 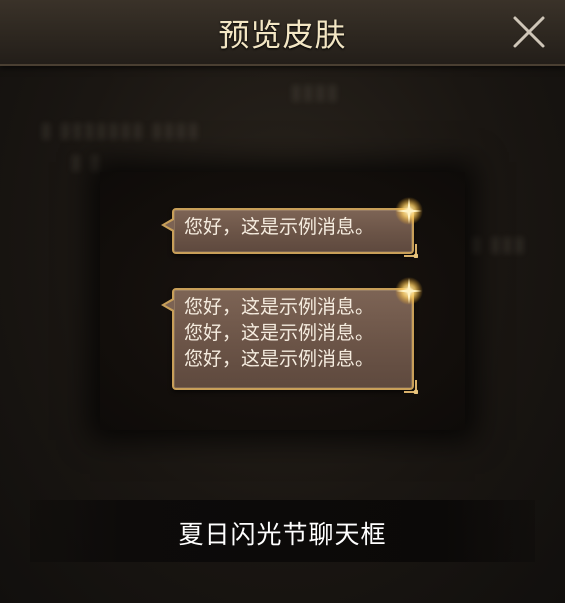 I want to click on background-ghost-text: ▮ ▮▮▮▮▮▮▮ ▮▮▮▮, so click(x=120, y=130).